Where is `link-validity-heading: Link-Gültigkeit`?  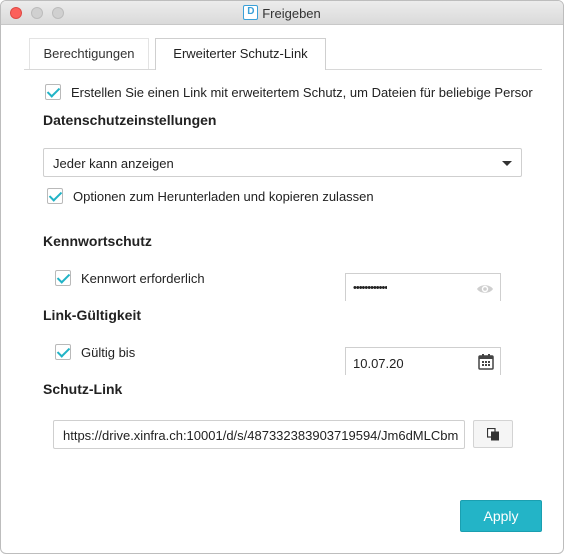 link-validity-heading: Link-Gültigkeit is located at coordinates (92, 315).